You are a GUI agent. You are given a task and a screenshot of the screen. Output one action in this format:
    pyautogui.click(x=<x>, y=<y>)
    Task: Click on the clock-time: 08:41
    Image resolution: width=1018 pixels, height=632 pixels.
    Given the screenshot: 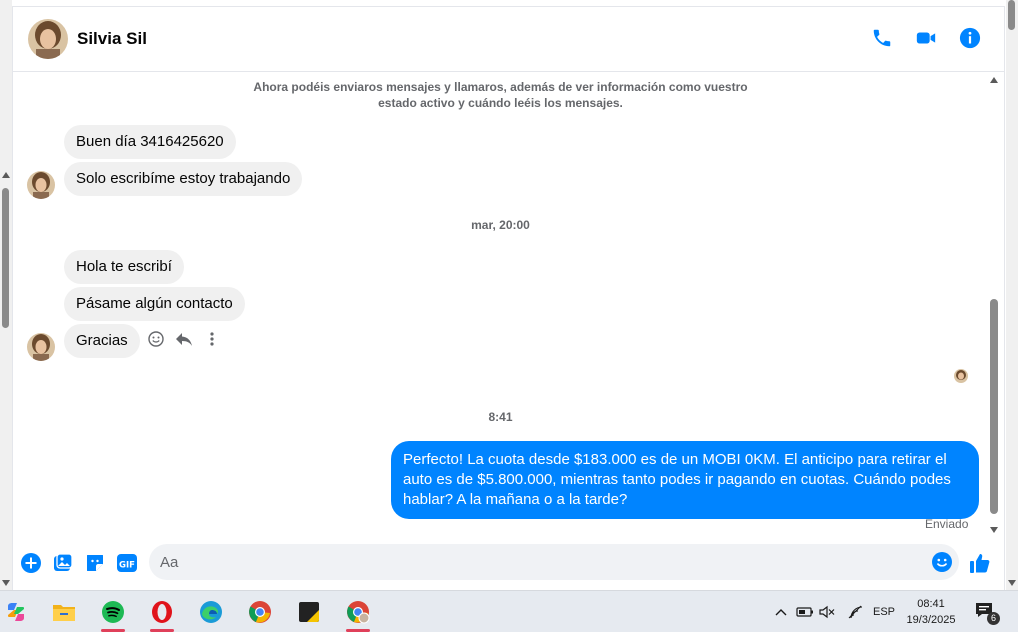 What is the action you would take?
    pyautogui.click(x=931, y=604)
    